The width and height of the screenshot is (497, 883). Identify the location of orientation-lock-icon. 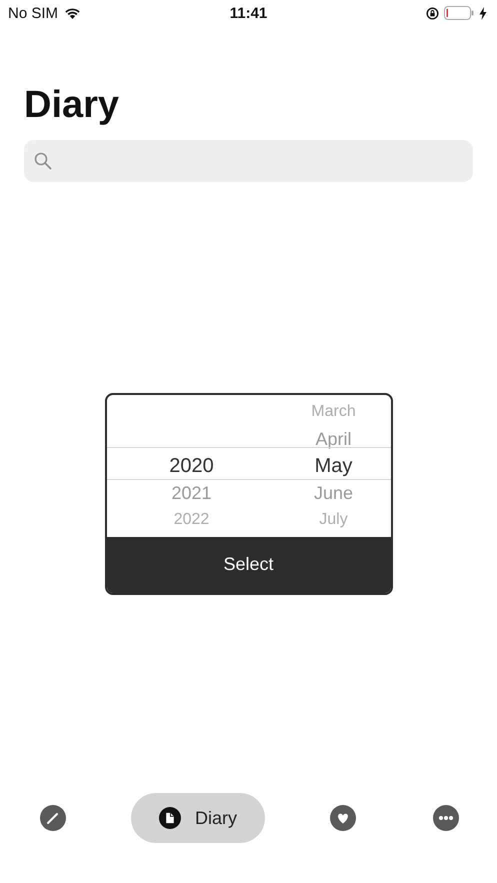
(432, 13).